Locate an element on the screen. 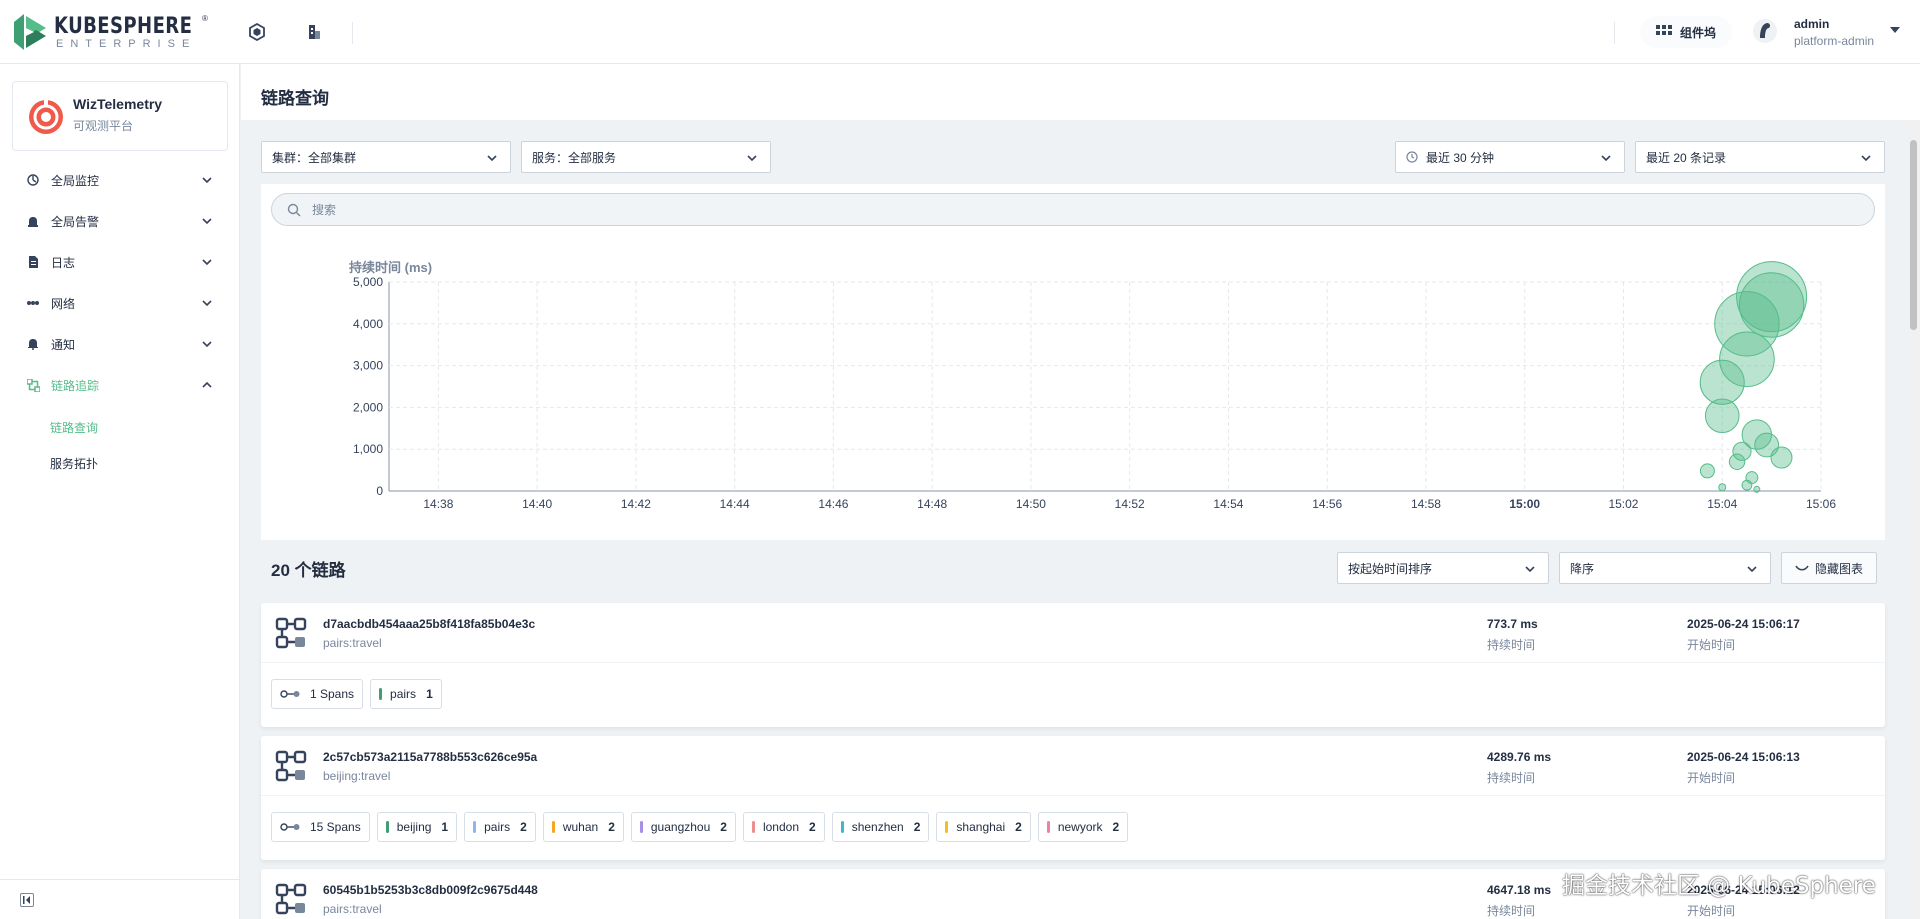 The width and height of the screenshot is (1920, 919). hide-chart-button: 隐藏图表 is located at coordinates (1829, 568).